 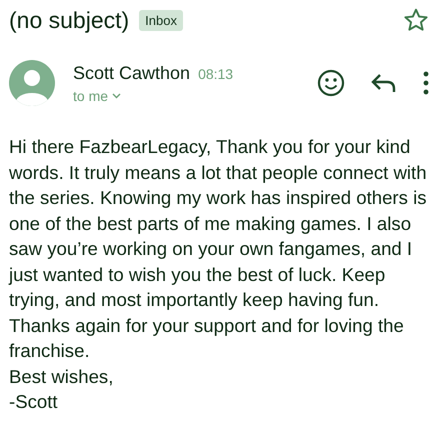 I want to click on avatar-icon, so click(x=32, y=83).